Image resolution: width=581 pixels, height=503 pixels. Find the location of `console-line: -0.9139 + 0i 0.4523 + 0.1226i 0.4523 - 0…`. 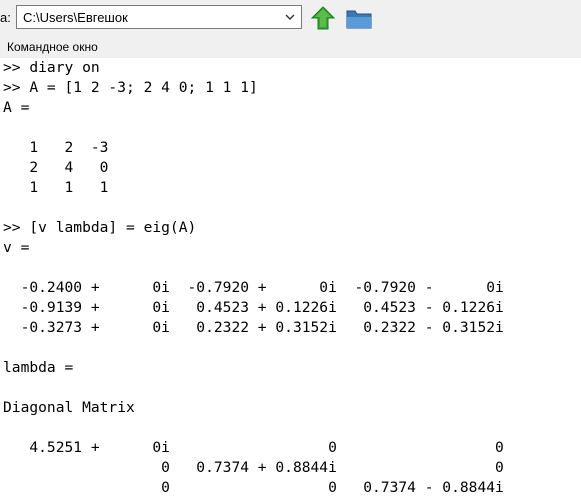

console-line: -0.9139 + 0i 0.4523 + 0.1226i 0.4523 - 0… is located at coordinates (253, 307).